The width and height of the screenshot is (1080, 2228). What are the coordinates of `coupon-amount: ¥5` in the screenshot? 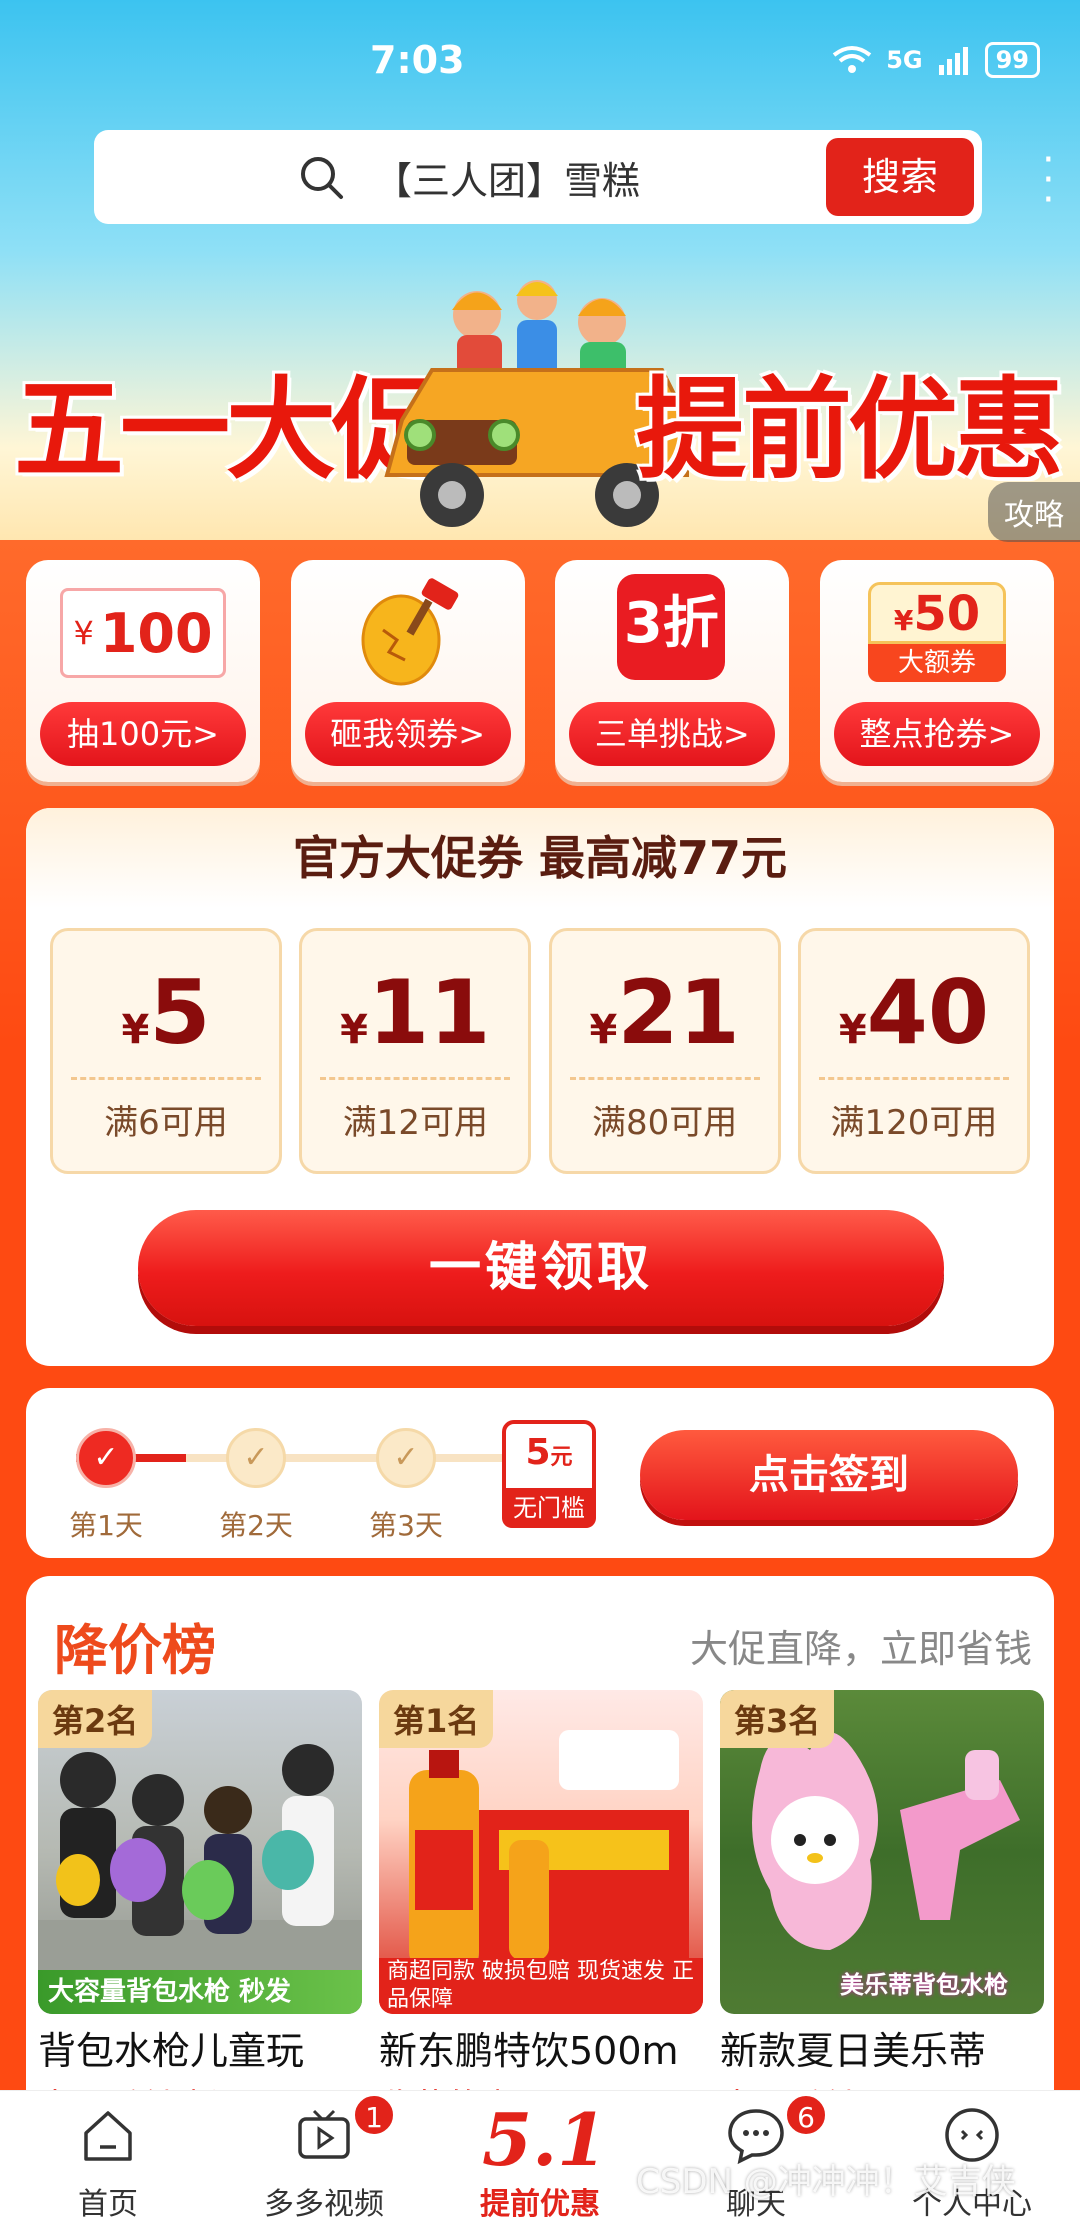 It's located at (166, 1021).